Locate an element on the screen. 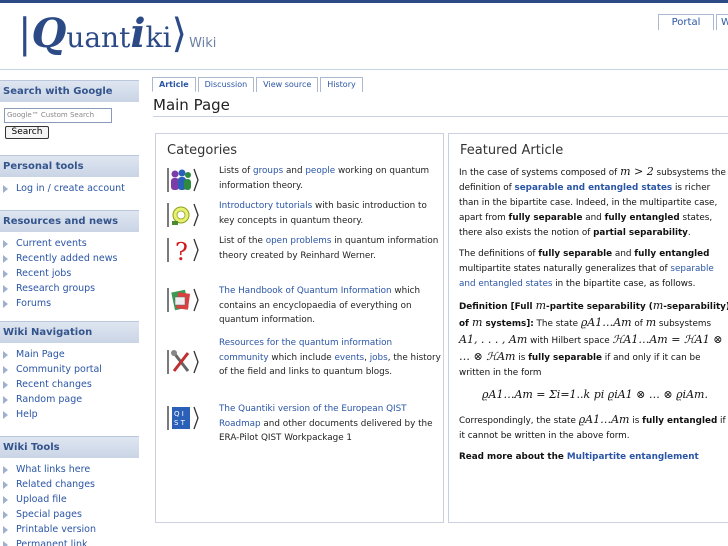  bold-term: fully entangled is located at coordinates (672, 254).